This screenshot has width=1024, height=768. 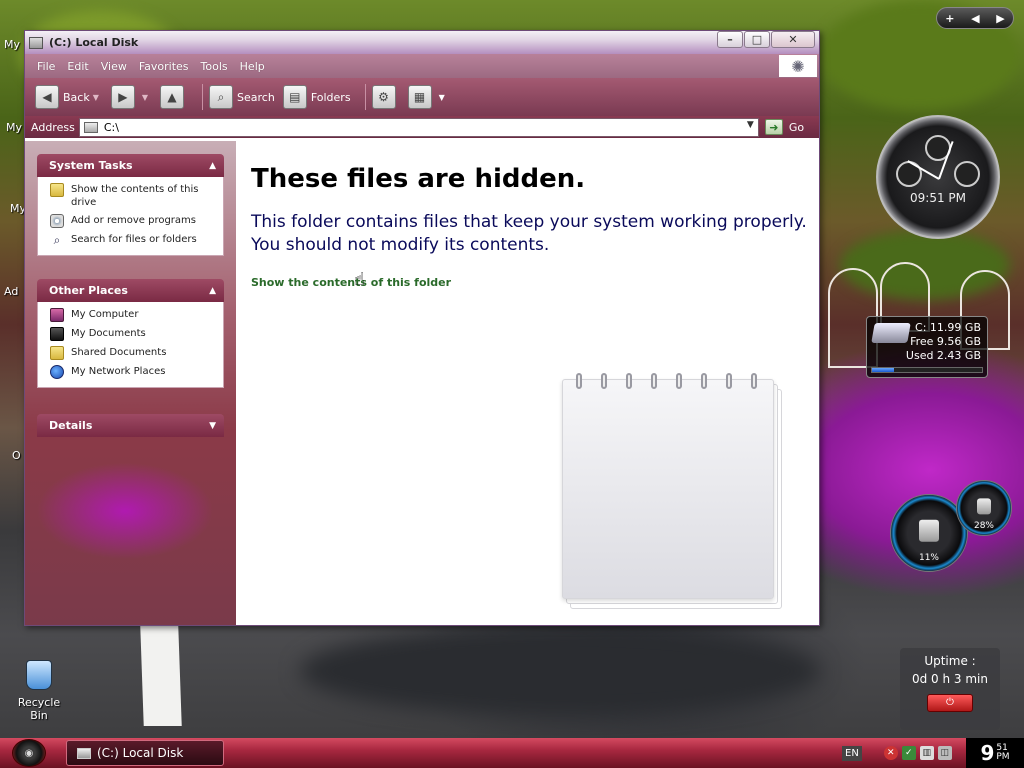 What do you see at coordinates (983, 526) in the screenshot?
I see `ram-percent: 28%` at bounding box center [983, 526].